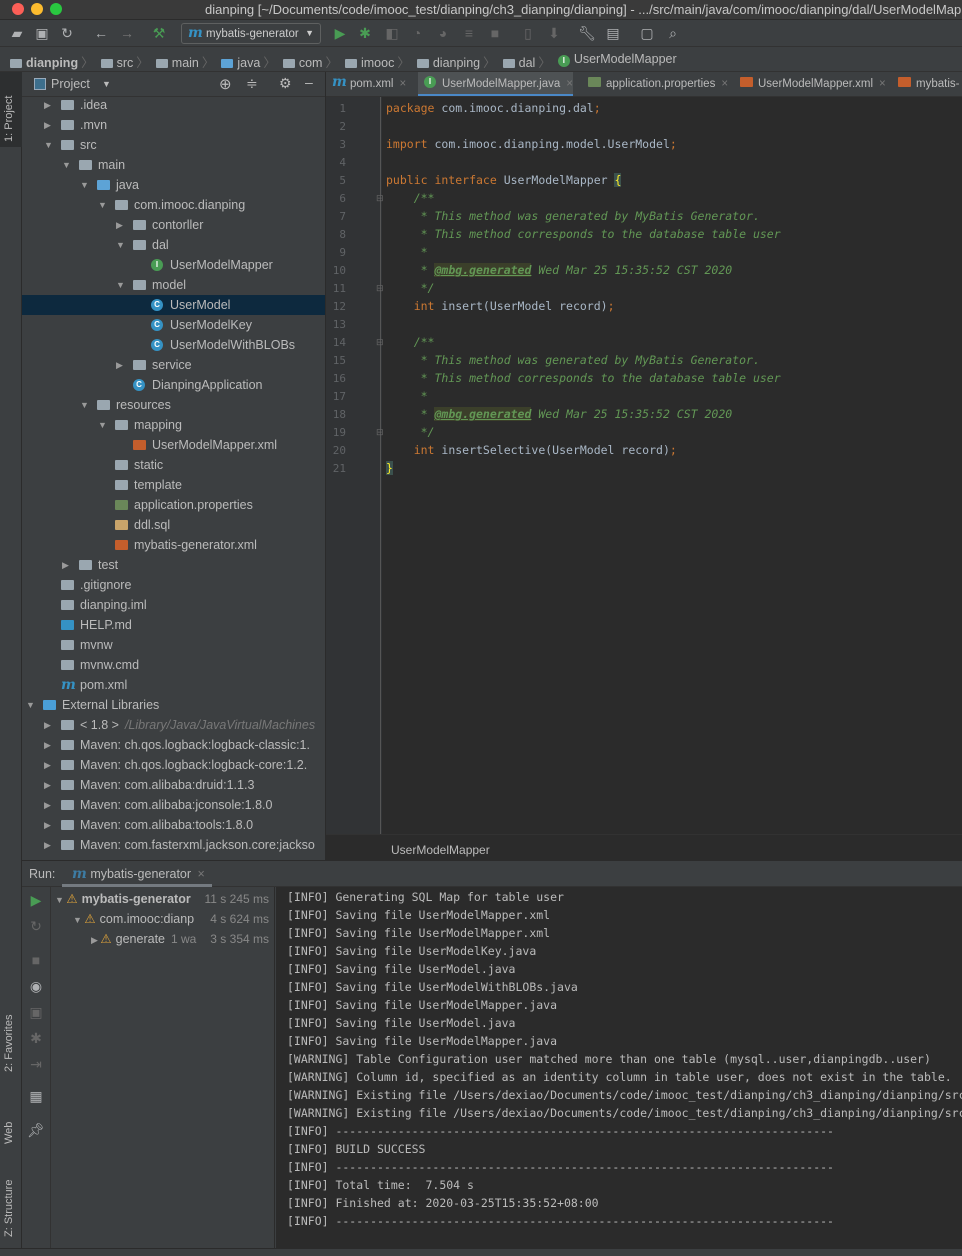  I want to click on run-tab: m mybatis-generator ×, so click(137, 874).